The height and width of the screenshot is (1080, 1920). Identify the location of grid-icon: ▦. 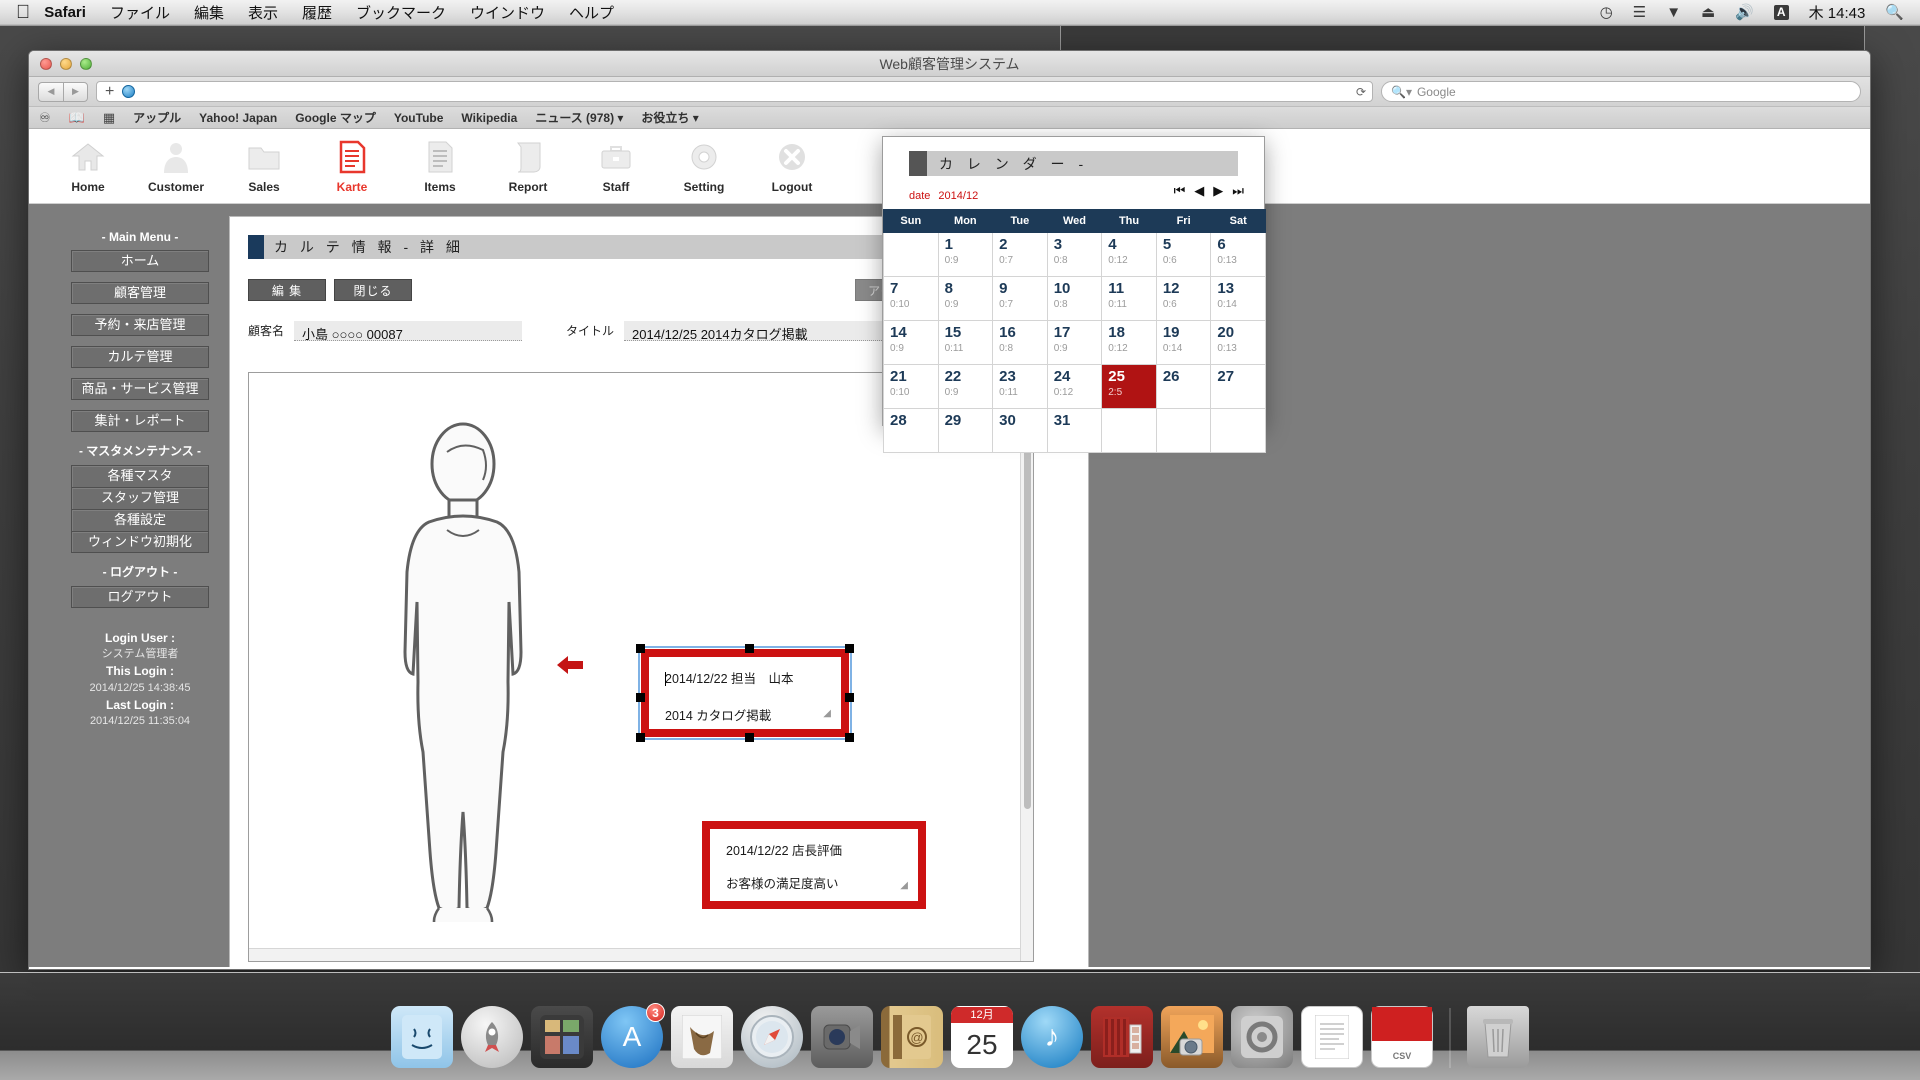
(109, 118).